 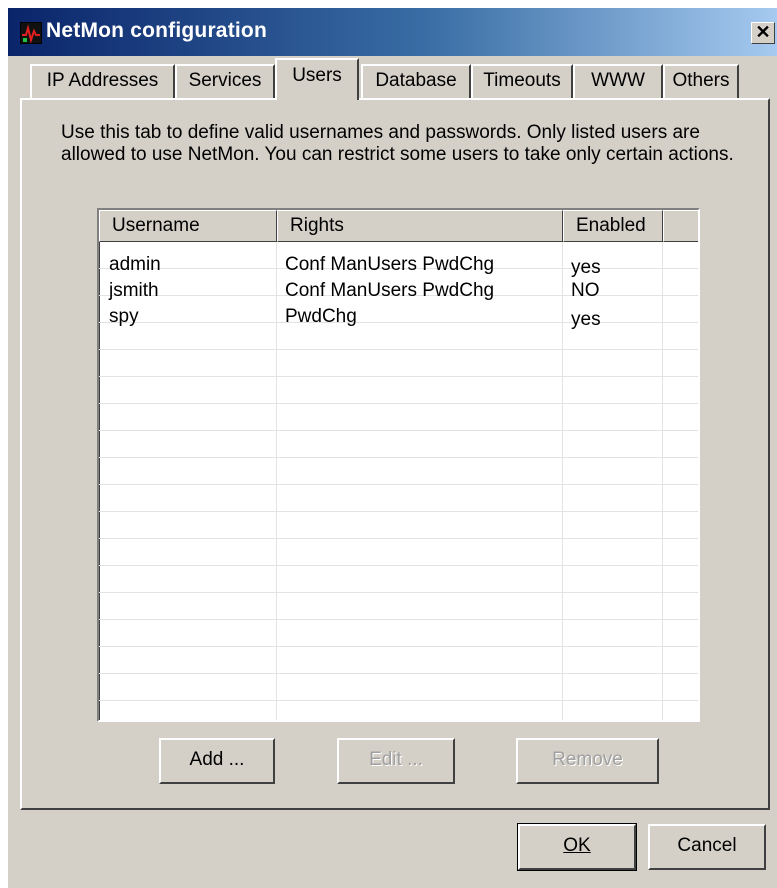 I want to click on close-icon: ✕, so click(x=763, y=33).